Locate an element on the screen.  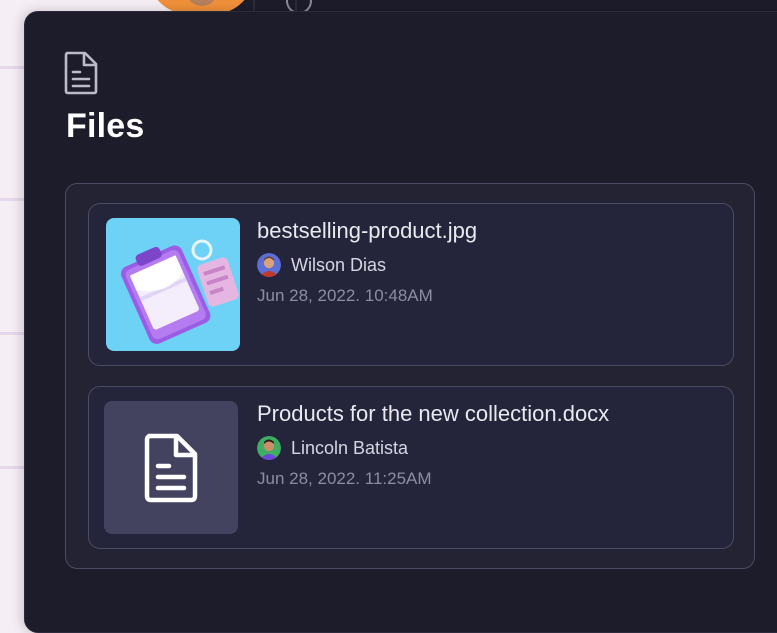
page-title: Files is located at coordinates (105, 126).